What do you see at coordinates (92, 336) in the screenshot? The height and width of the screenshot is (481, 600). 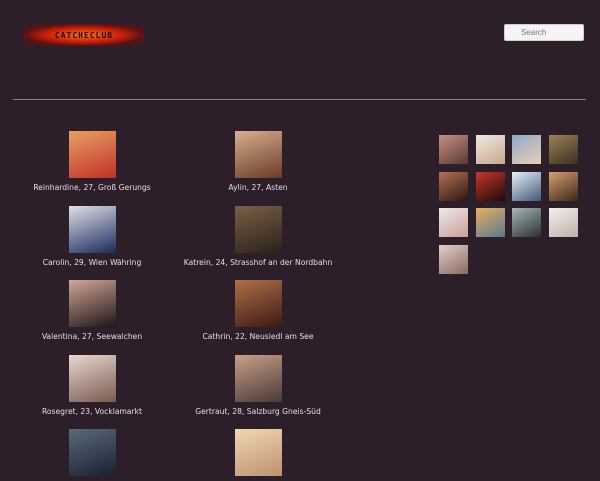 I see `profile-caption: Valentina, 27, Seewalchen` at bounding box center [92, 336].